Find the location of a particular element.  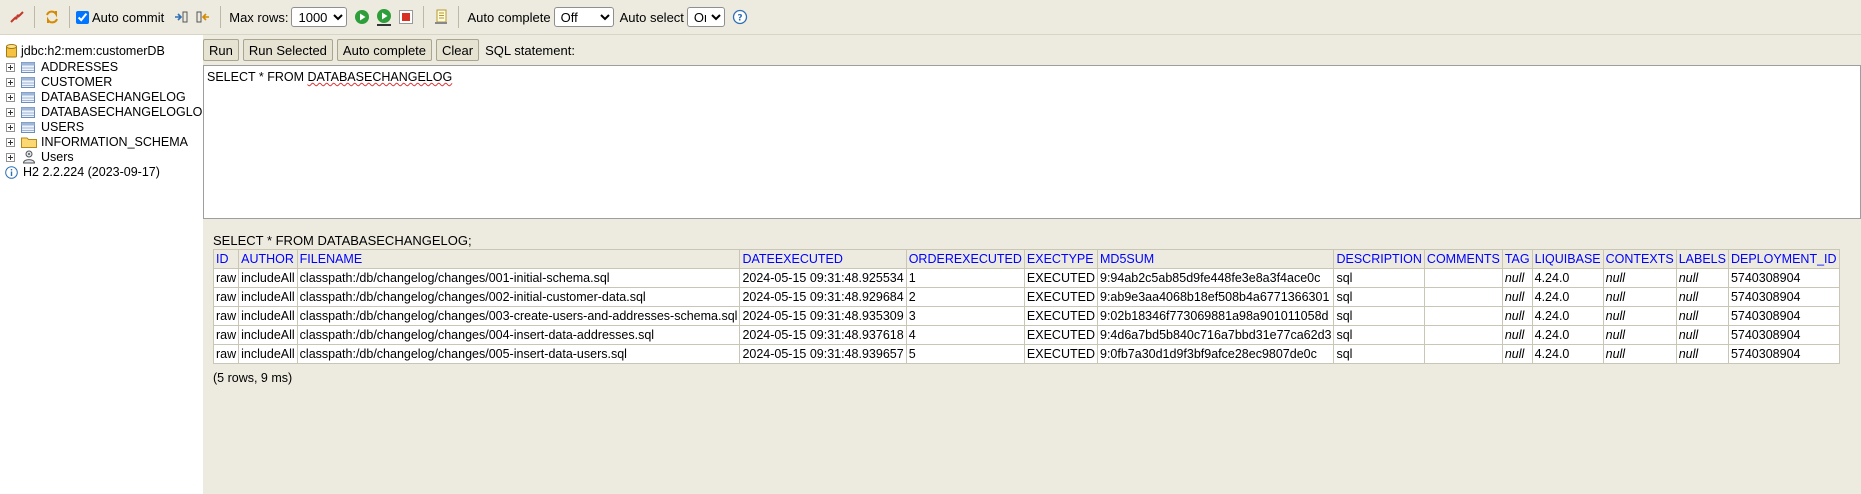

table-cell: EXECUTED is located at coordinates (1061, 278).